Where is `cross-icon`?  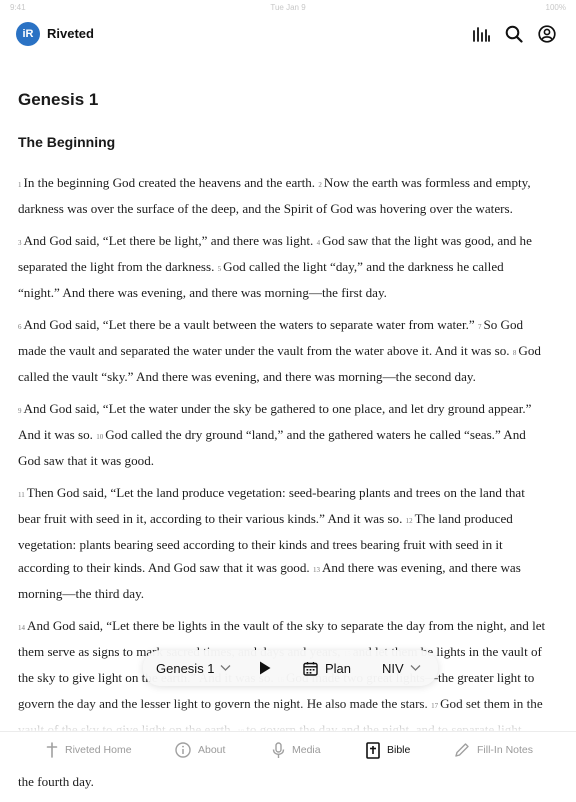
cross-icon is located at coordinates (52, 750).